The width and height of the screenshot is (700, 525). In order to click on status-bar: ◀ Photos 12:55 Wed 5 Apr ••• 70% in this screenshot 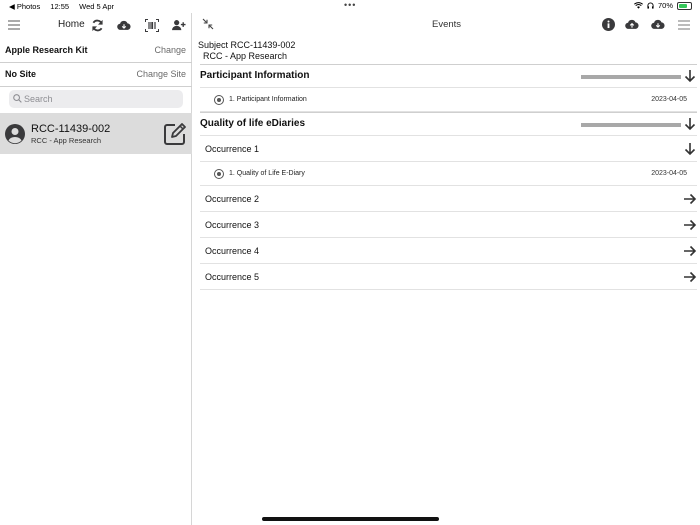, I will do `click(350, 6)`.